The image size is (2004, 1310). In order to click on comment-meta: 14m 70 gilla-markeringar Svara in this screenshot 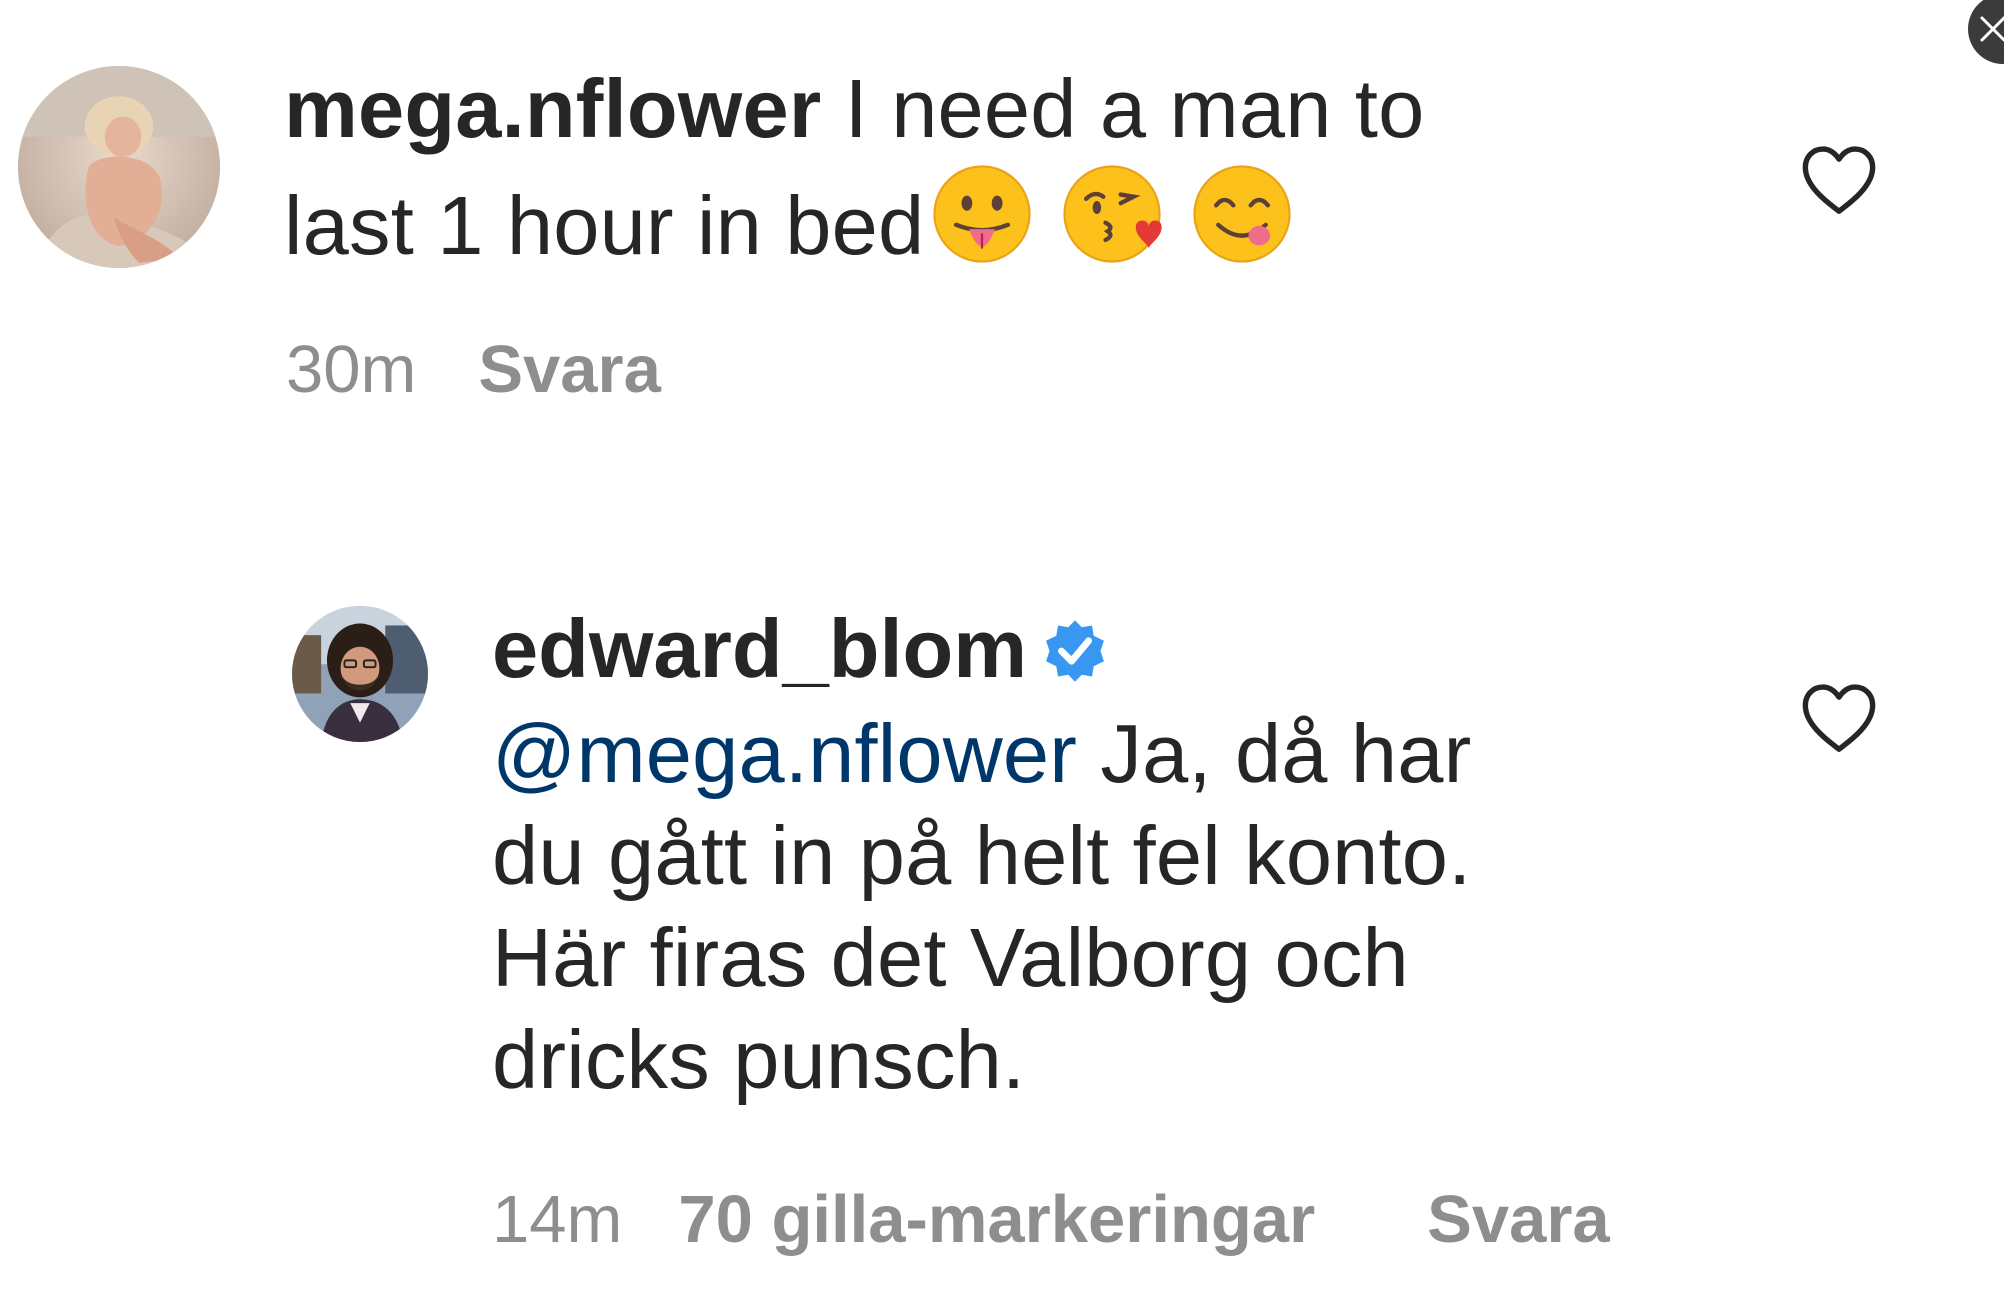, I will do `click(1051, 1220)`.